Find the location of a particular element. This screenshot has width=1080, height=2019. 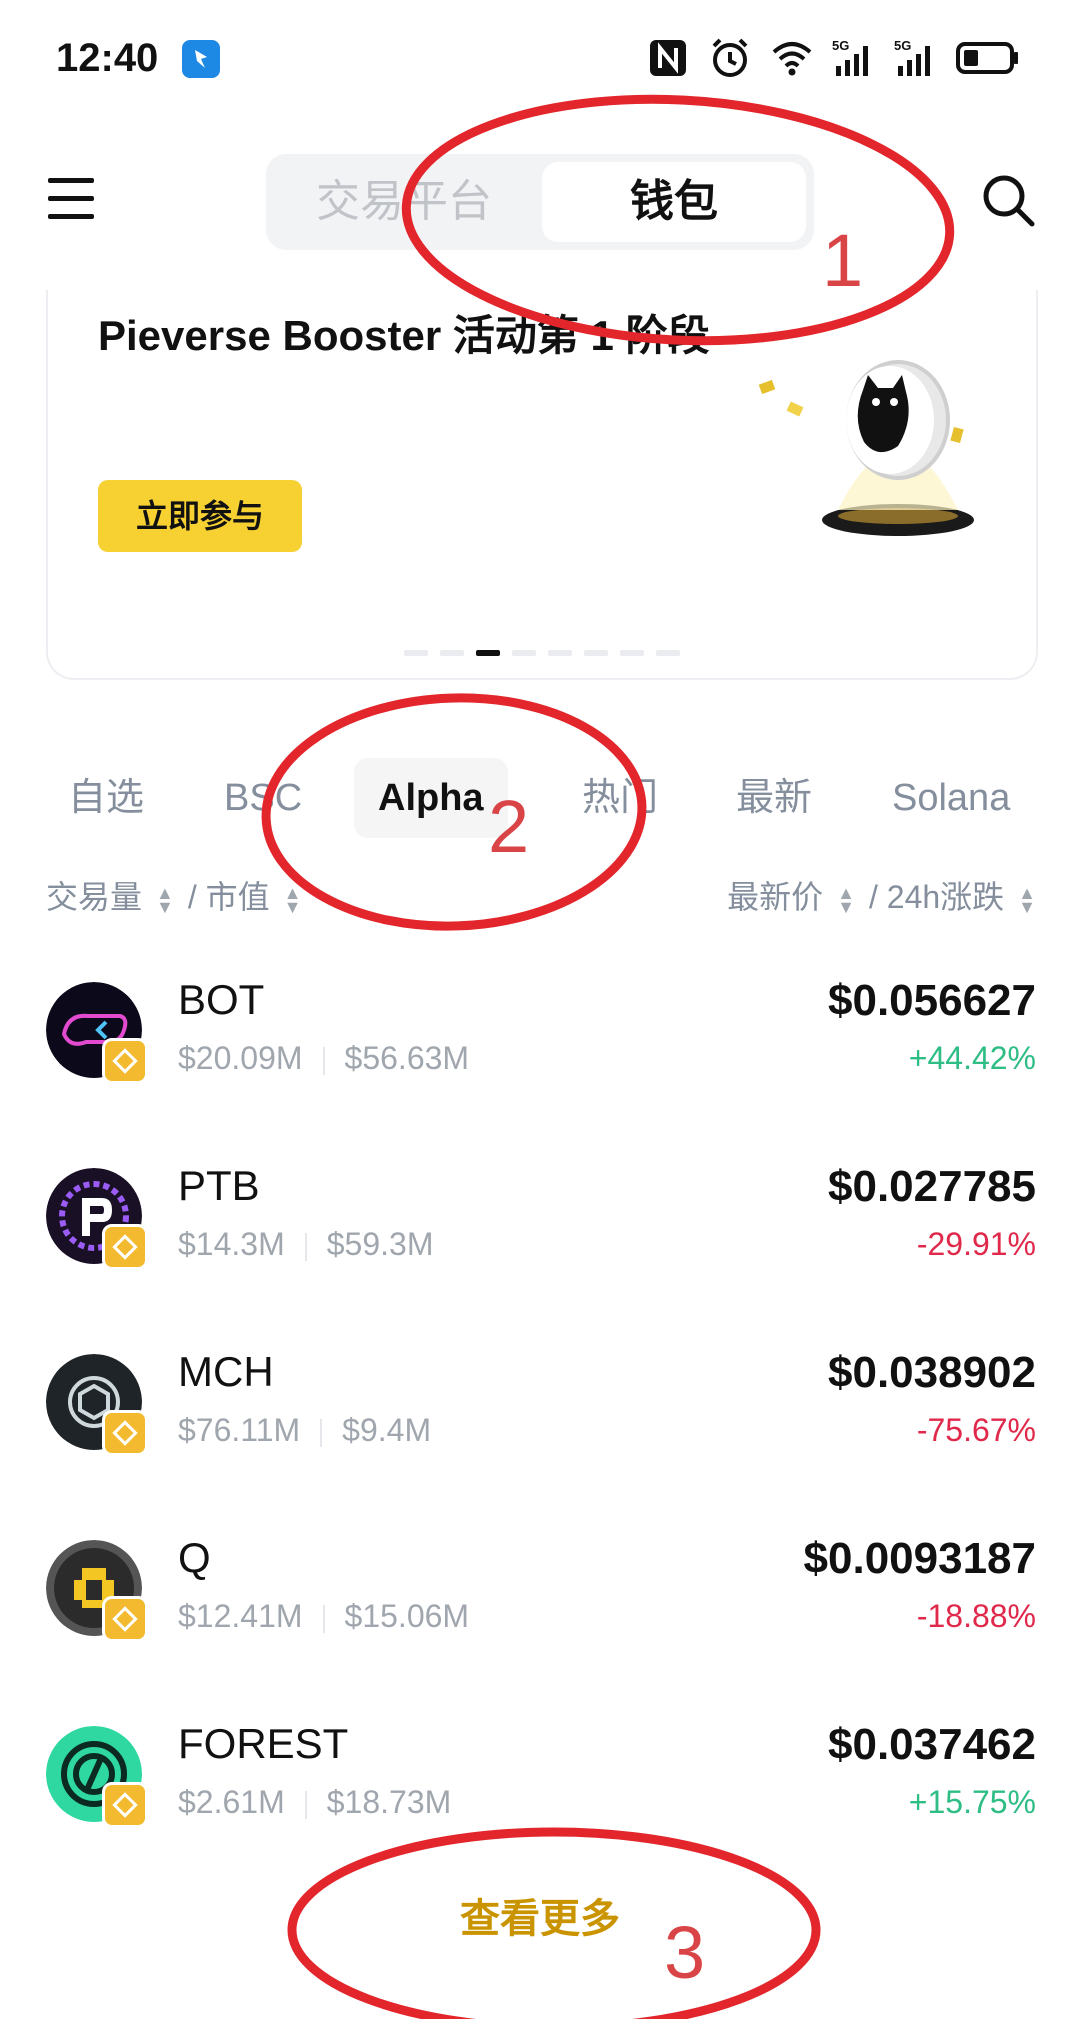

token-volume: $76.11M is located at coordinates (239, 1430).